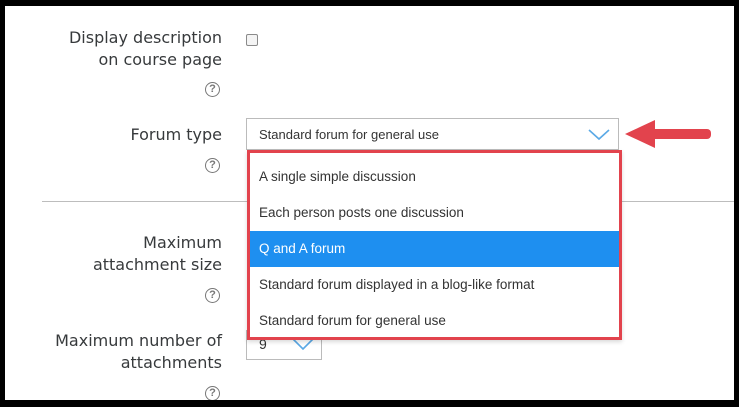 Image resolution: width=739 pixels, height=407 pixels. Describe the element at coordinates (434, 213) in the screenshot. I see `dropdown-option: Each person posts one discussion` at that location.